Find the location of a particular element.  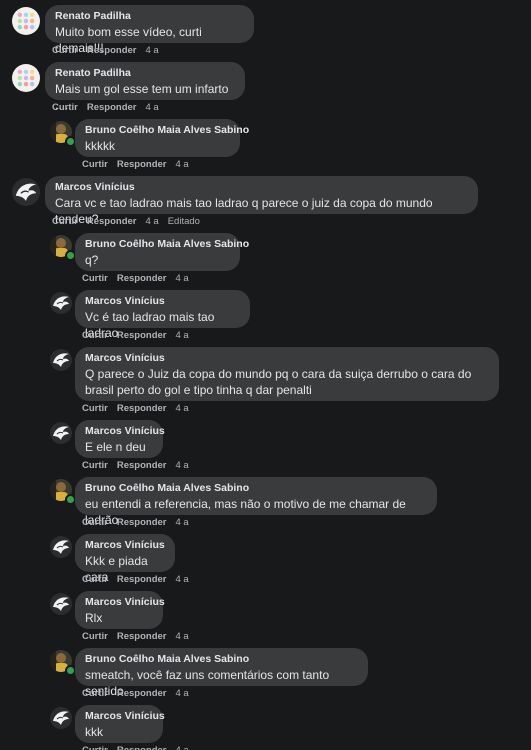

comment-actions: Curtir Responder 4 a Editado is located at coordinates (126, 222).